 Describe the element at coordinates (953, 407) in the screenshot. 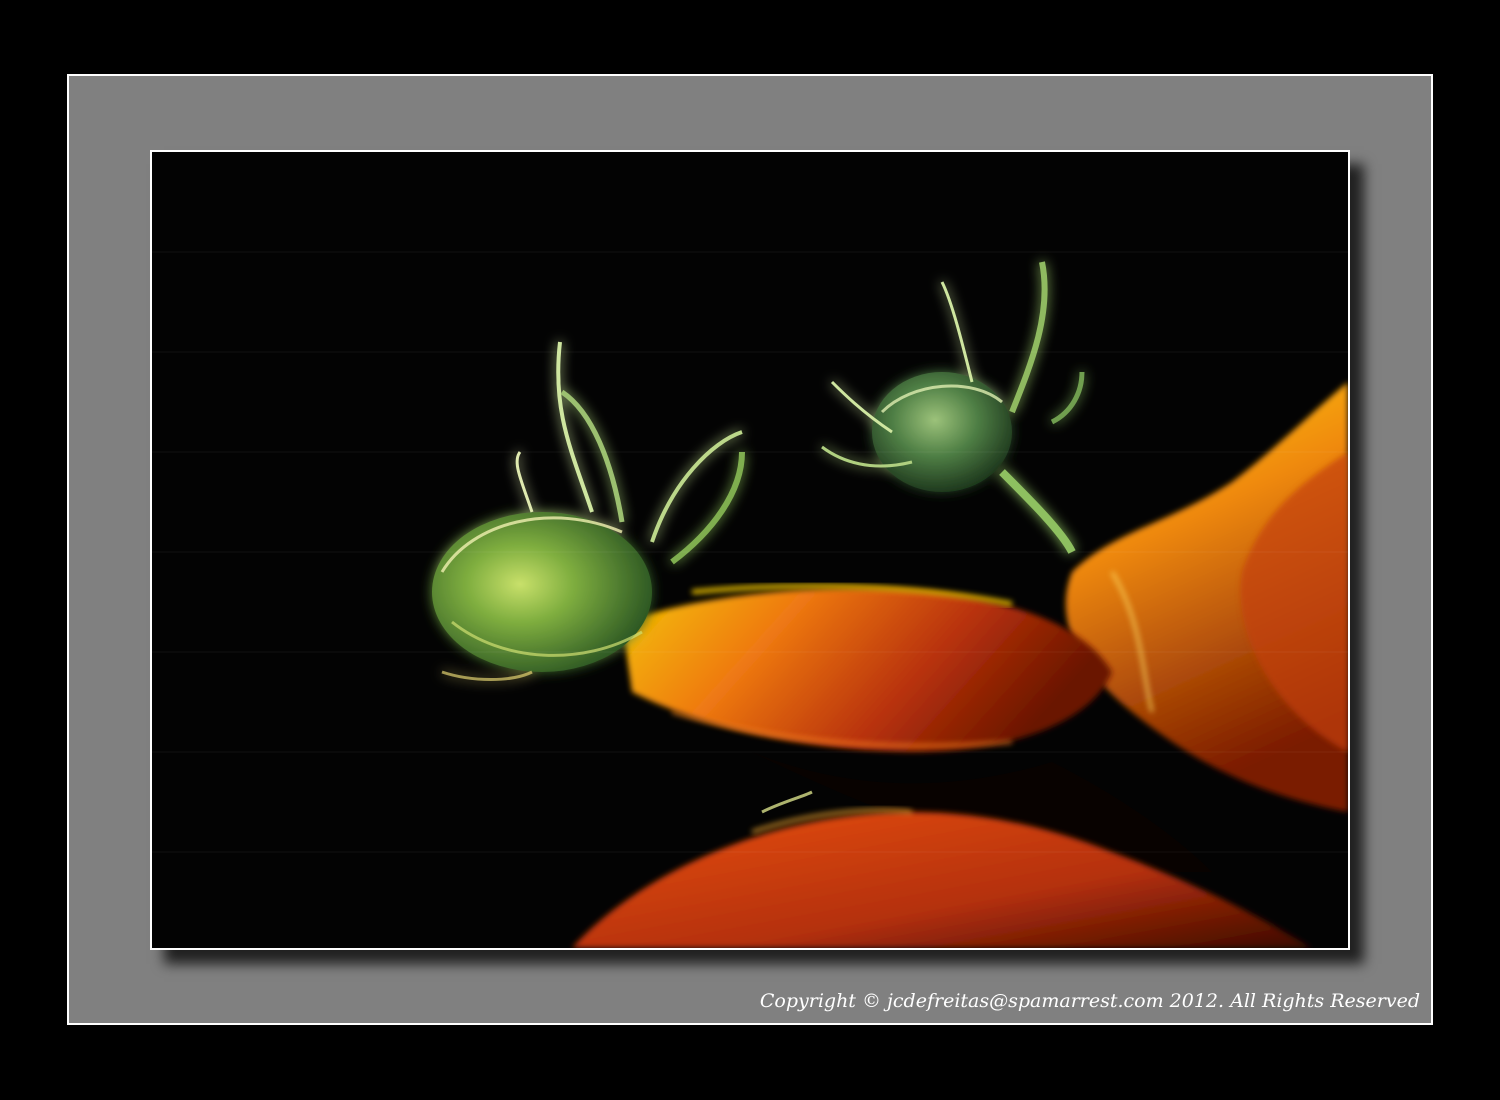

I see `right-bud` at that location.